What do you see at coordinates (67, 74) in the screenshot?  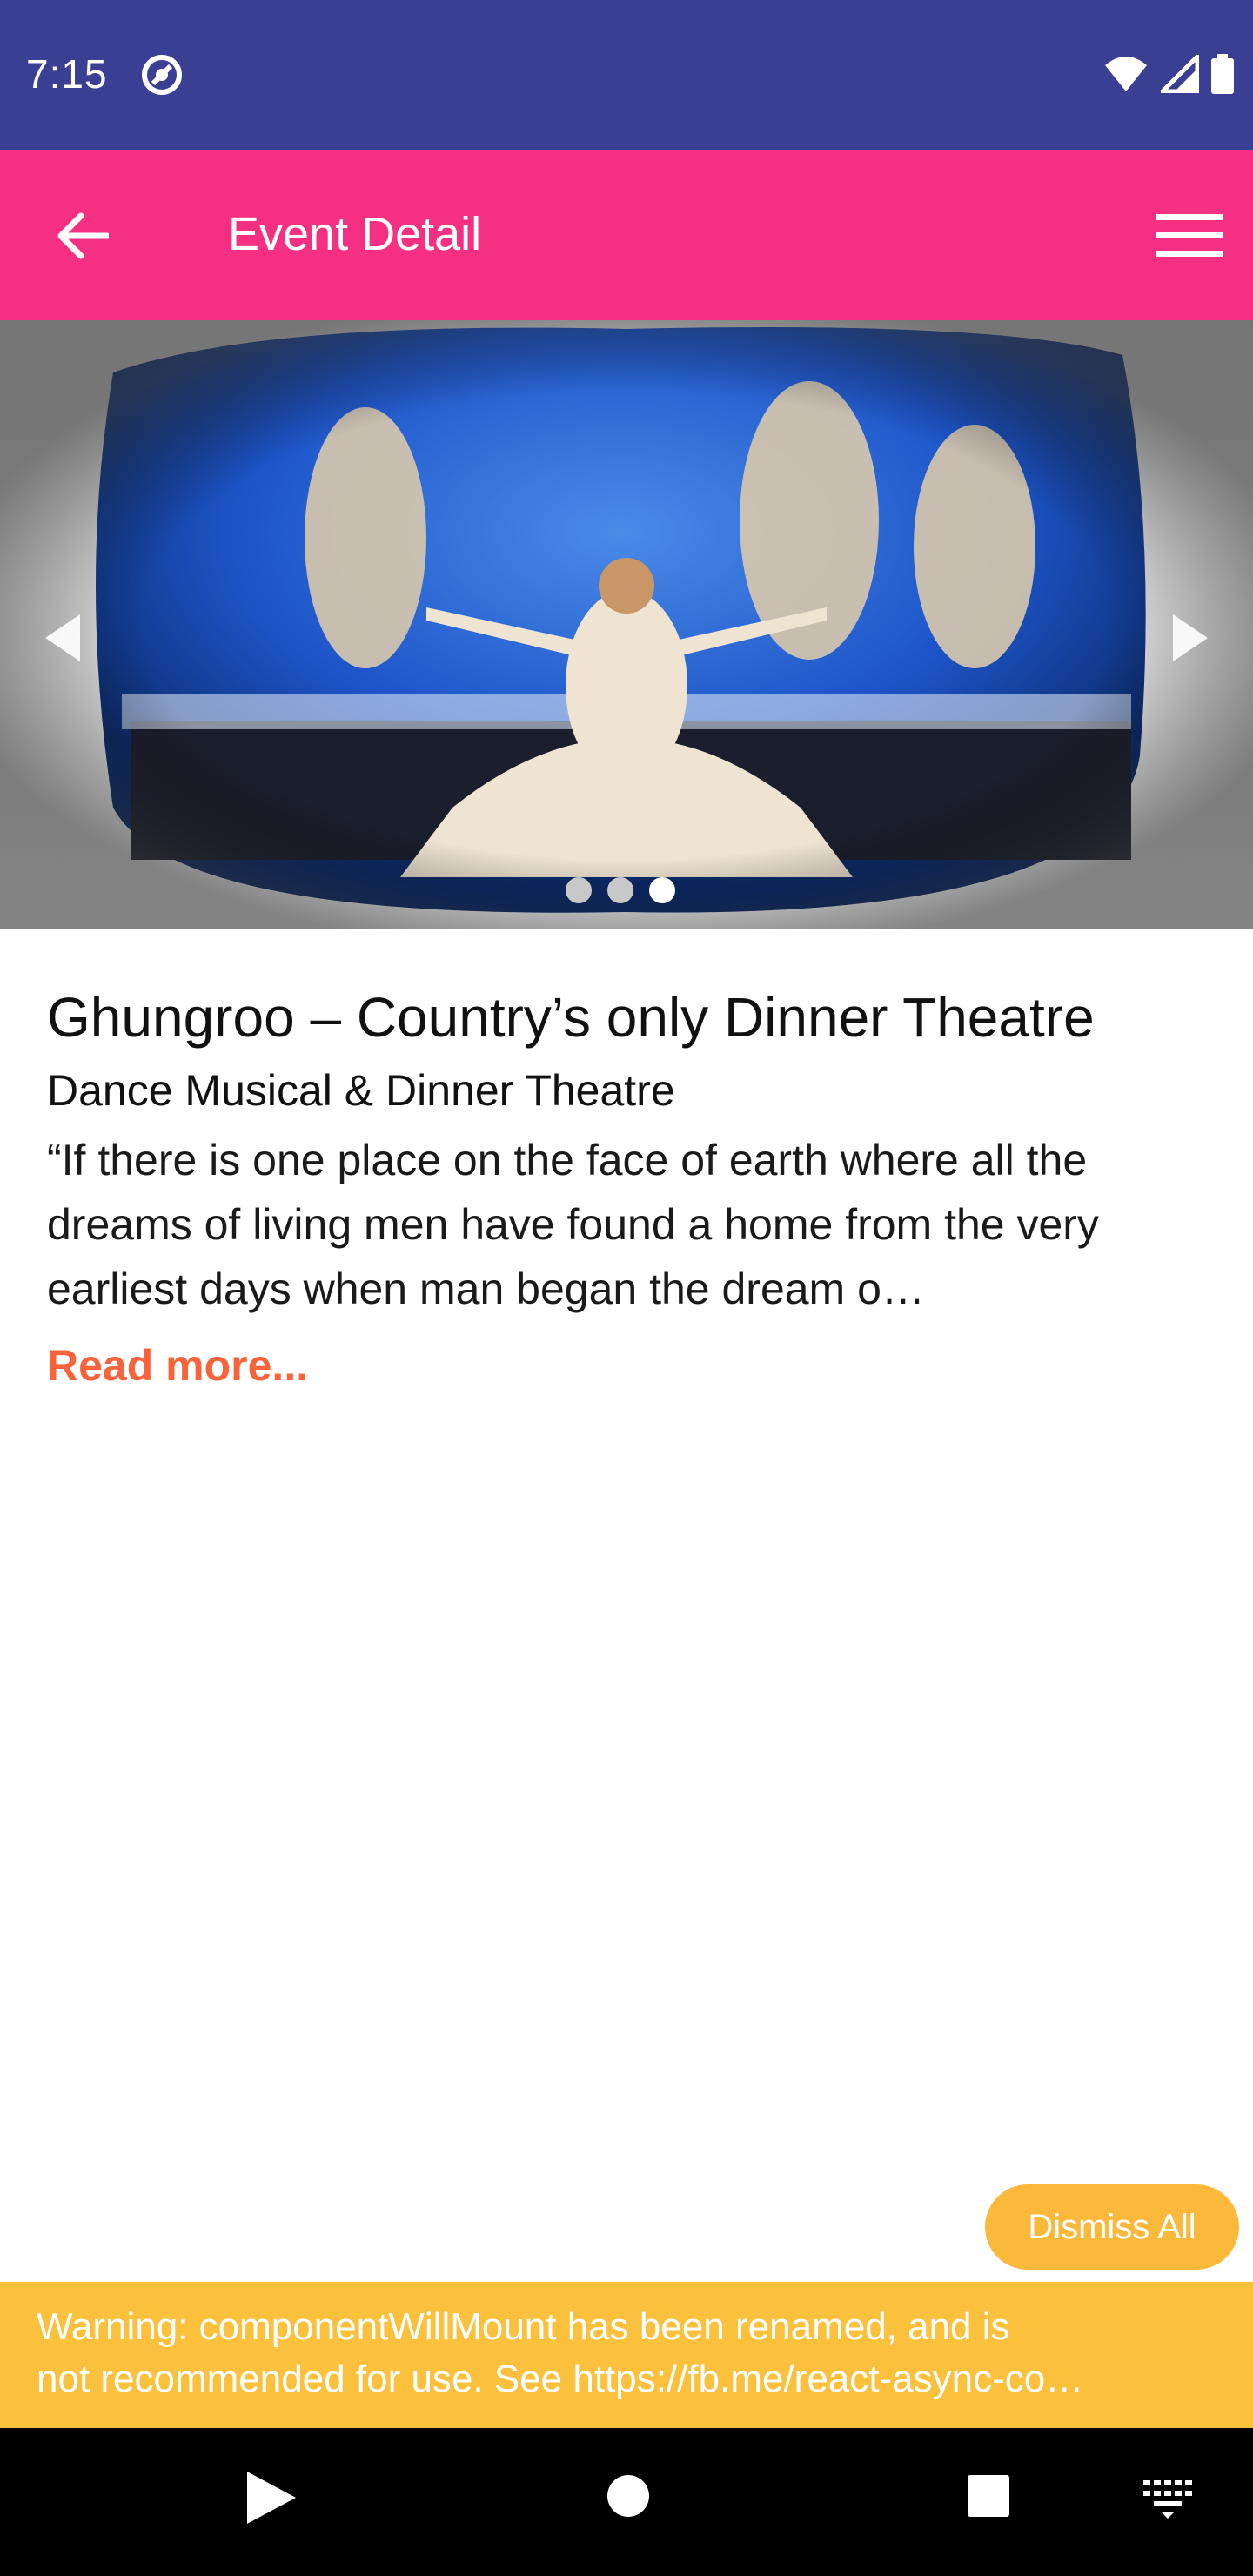 I see `status-time: 7:15` at bounding box center [67, 74].